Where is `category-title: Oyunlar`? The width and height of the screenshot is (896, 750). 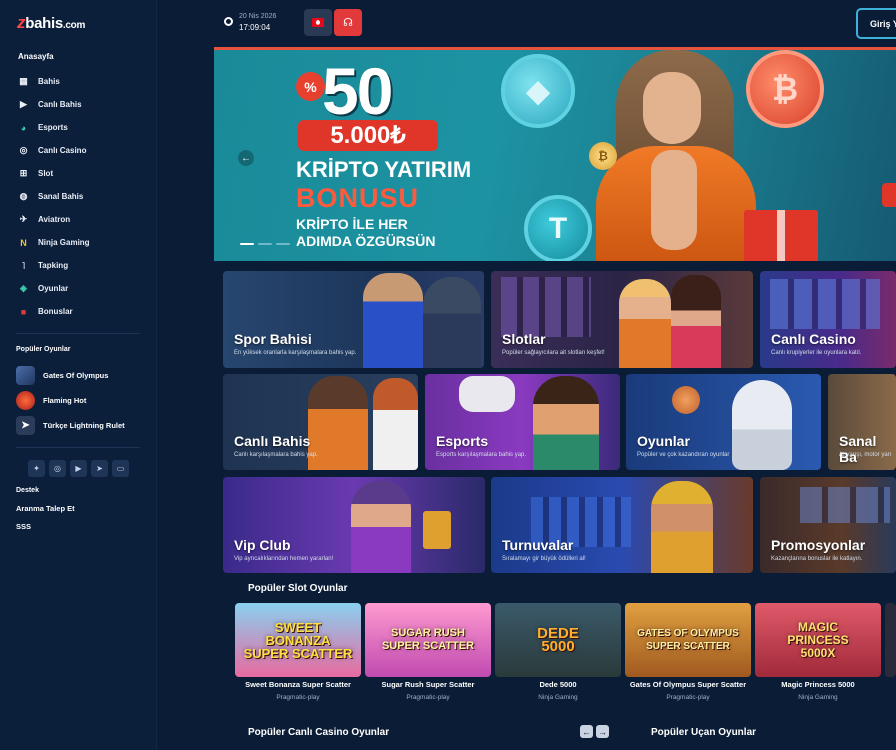
category-title: Oyunlar is located at coordinates (663, 441).